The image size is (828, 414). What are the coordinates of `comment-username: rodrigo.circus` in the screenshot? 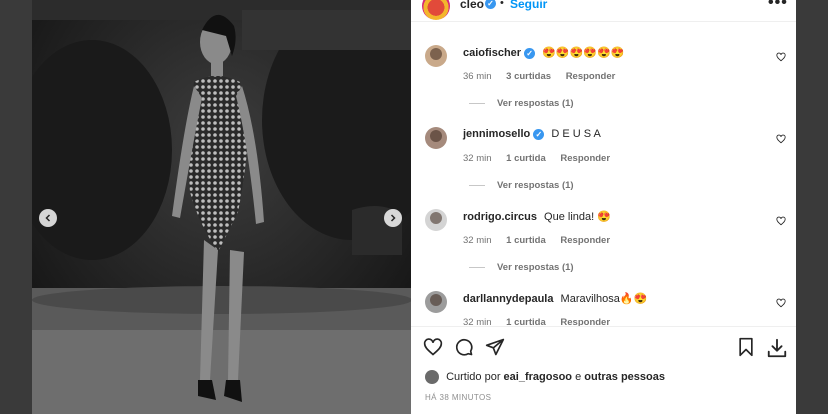 It's located at (500, 217).